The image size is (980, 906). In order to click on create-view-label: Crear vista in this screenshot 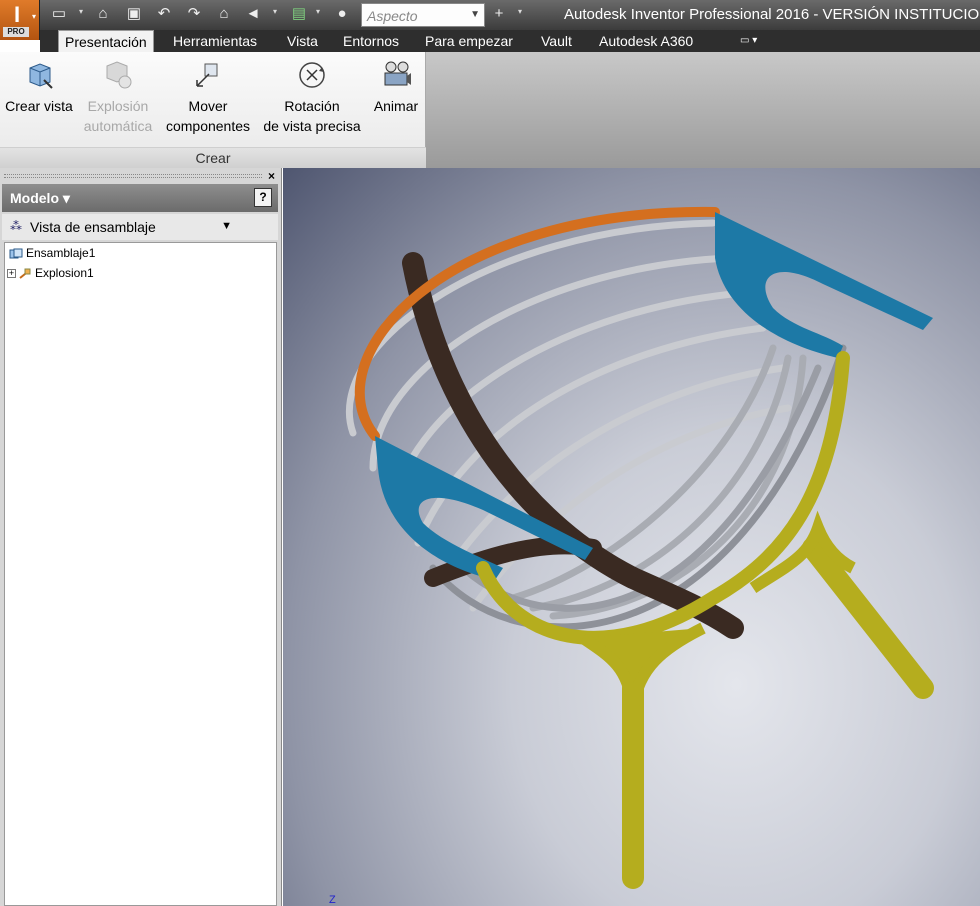, I will do `click(39, 106)`.